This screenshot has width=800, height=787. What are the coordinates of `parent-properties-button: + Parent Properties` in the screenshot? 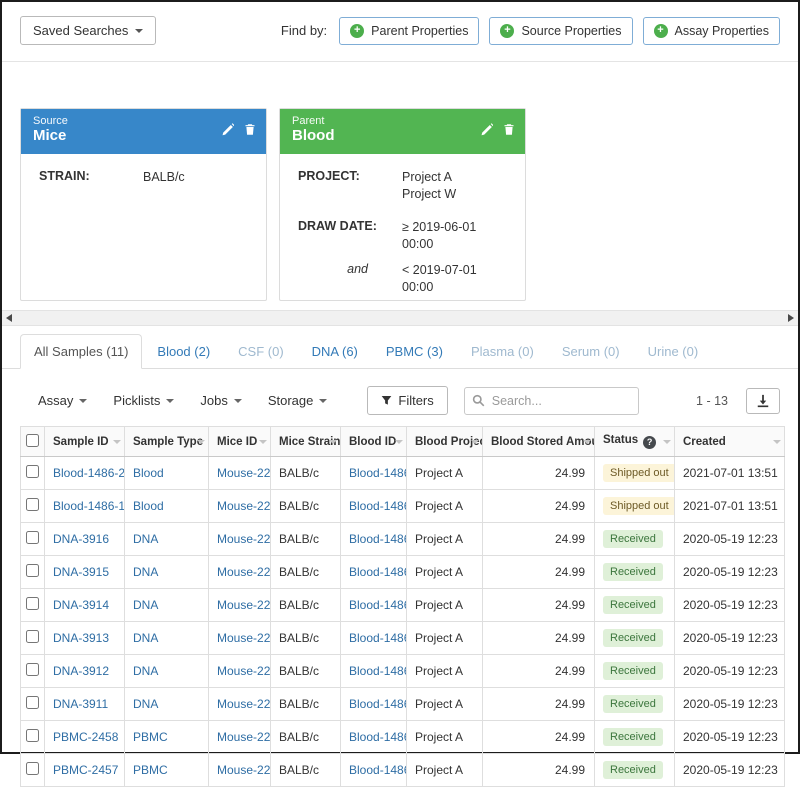 It's located at (409, 30).